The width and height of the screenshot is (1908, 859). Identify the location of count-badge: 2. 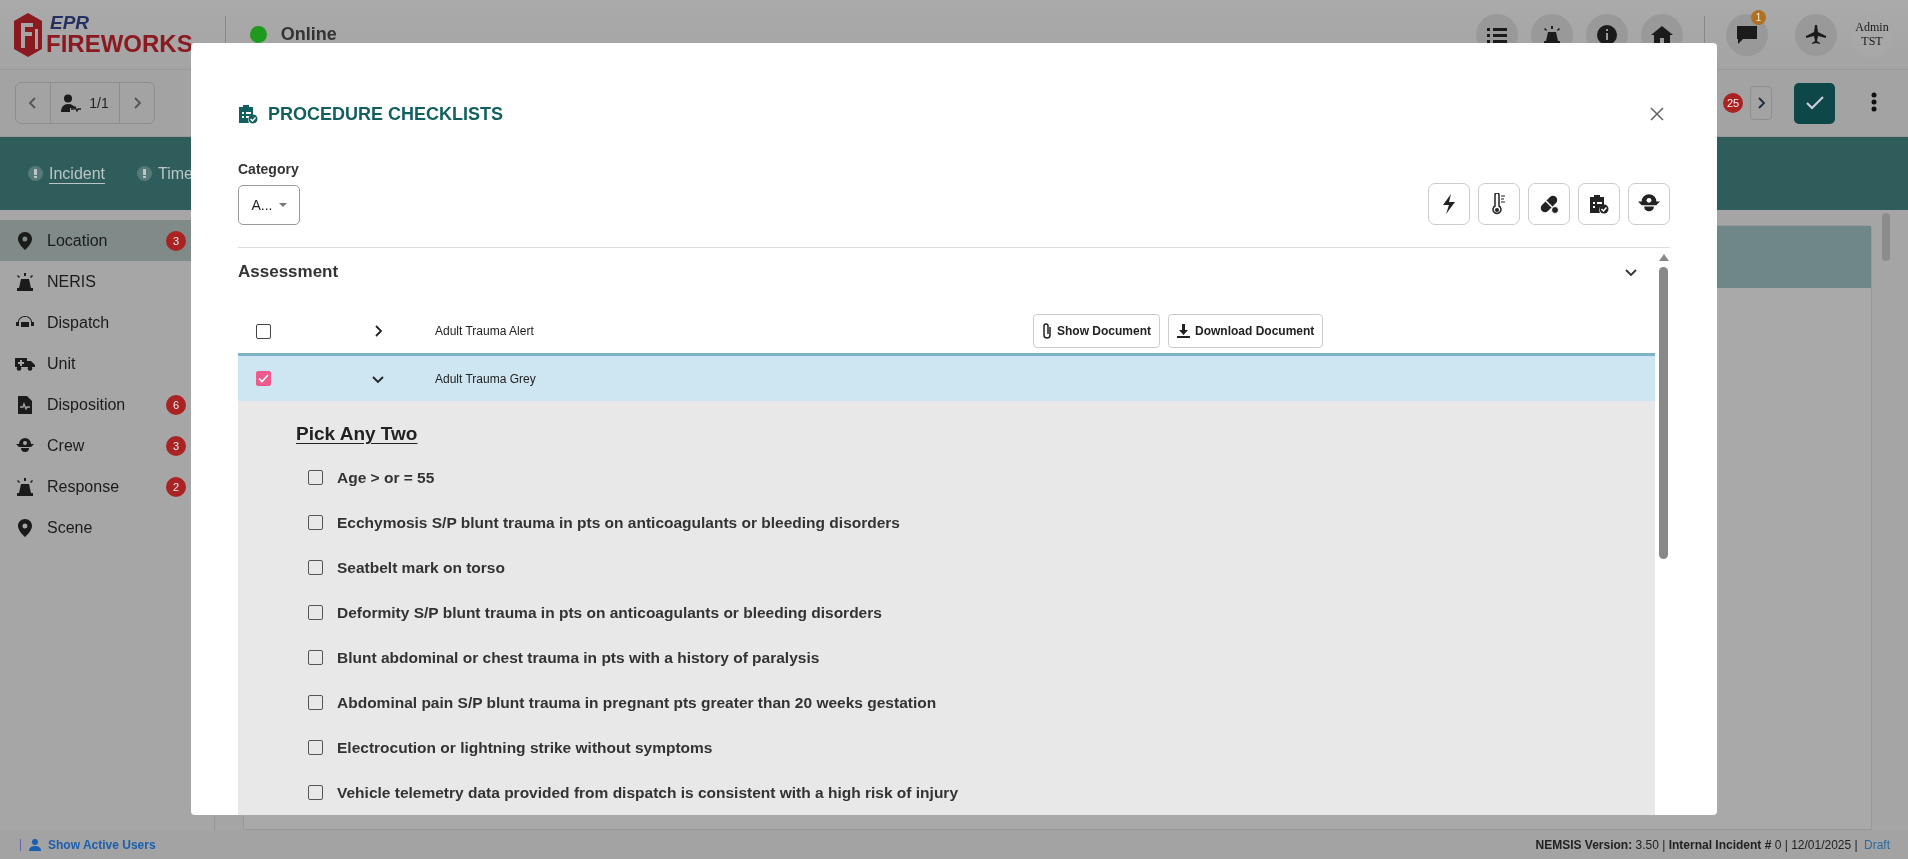
(176, 486).